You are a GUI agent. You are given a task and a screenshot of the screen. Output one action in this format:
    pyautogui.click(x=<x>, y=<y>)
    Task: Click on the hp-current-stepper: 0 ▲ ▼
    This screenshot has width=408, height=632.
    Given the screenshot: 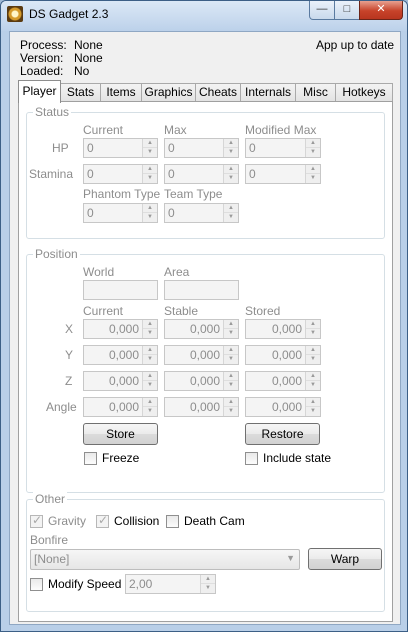 What is the action you would take?
    pyautogui.click(x=120, y=148)
    